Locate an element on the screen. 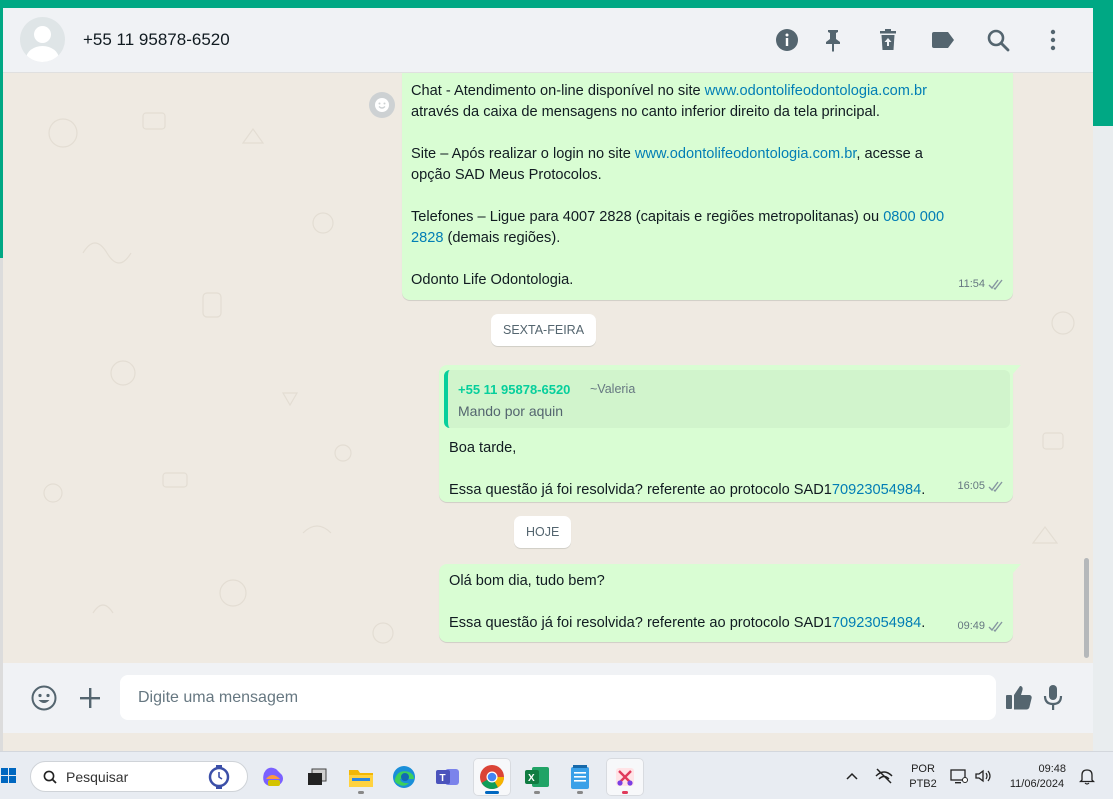 The height and width of the screenshot is (799, 1113). display-icon is located at coordinates (959, 776).